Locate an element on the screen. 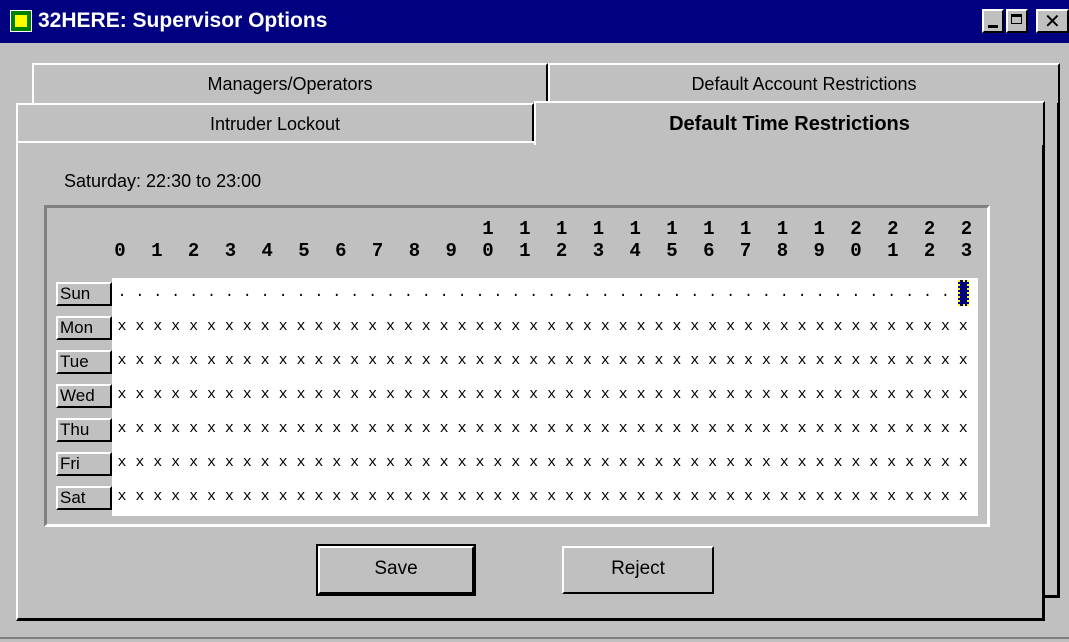  minimize-button is located at coordinates (993, 21).